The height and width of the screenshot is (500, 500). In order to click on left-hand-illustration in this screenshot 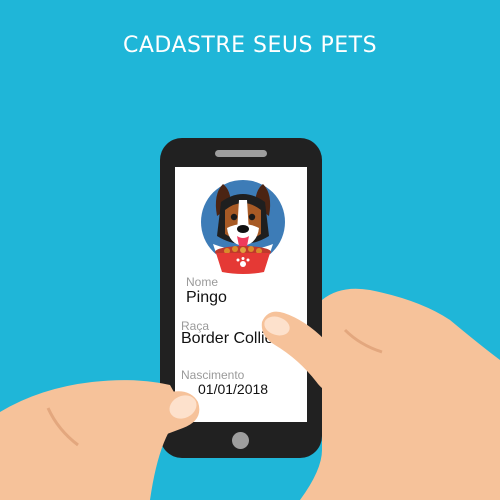, I will do `click(100, 440)`.